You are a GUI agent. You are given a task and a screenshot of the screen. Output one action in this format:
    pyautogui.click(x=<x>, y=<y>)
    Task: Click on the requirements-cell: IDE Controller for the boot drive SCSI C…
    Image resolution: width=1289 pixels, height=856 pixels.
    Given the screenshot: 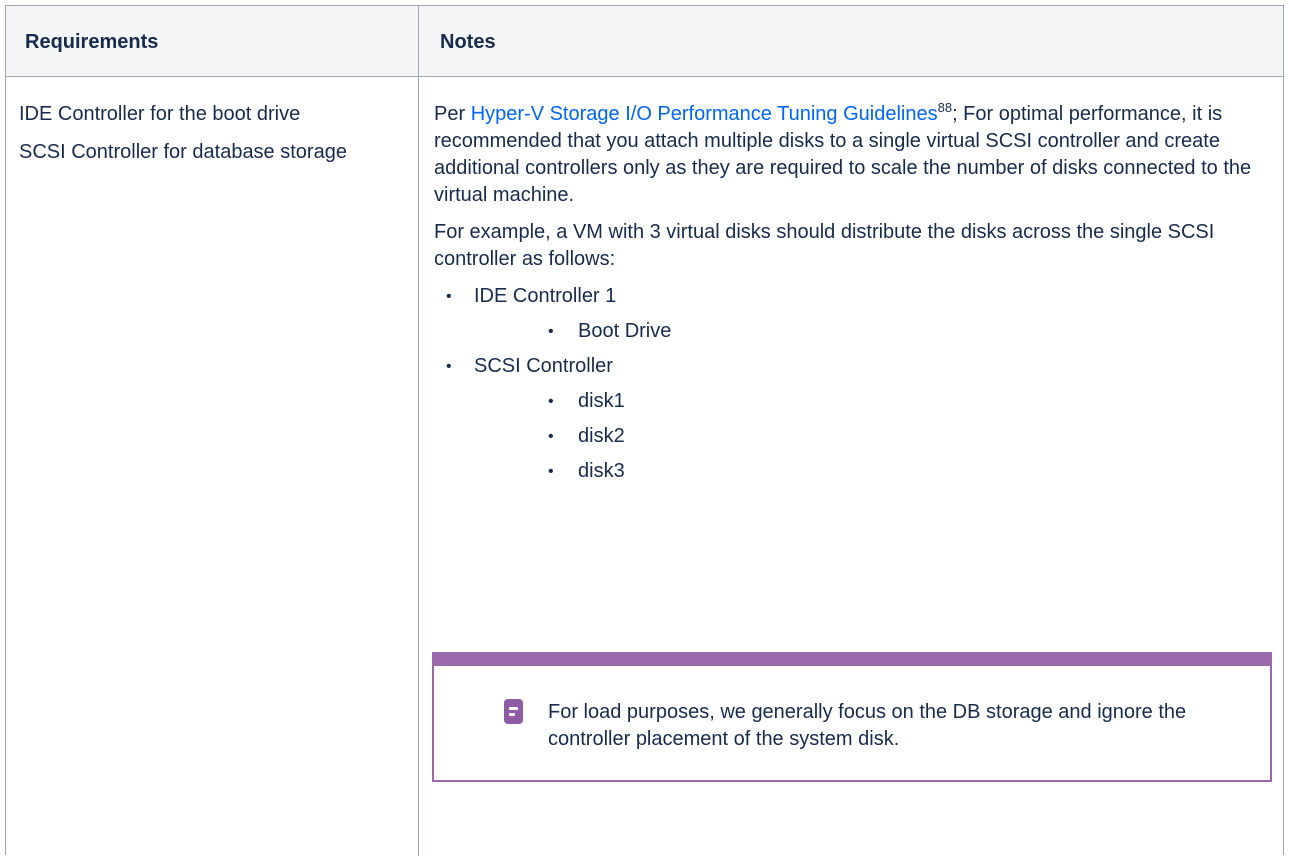 What is the action you would take?
    pyautogui.click(x=209, y=139)
    